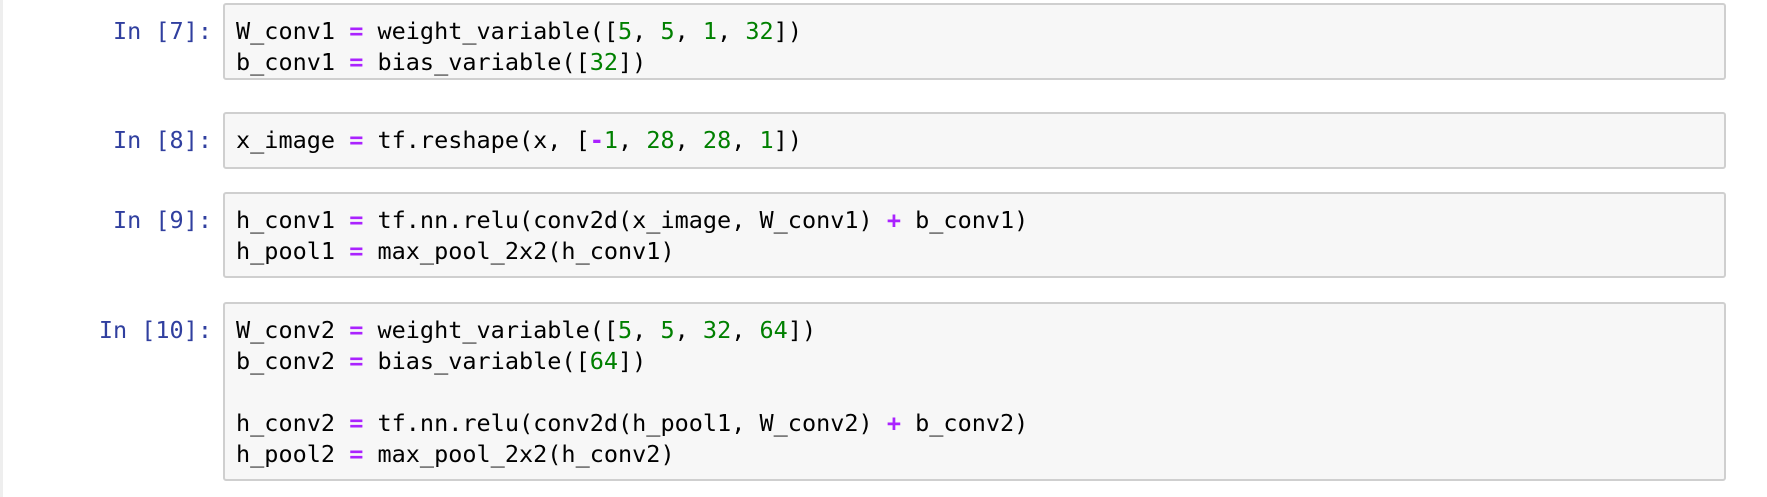  Describe the element at coordinates (519, 251) in the screenshot. I see `code-text: max_pool_2x2(h_conv1)` at that location.